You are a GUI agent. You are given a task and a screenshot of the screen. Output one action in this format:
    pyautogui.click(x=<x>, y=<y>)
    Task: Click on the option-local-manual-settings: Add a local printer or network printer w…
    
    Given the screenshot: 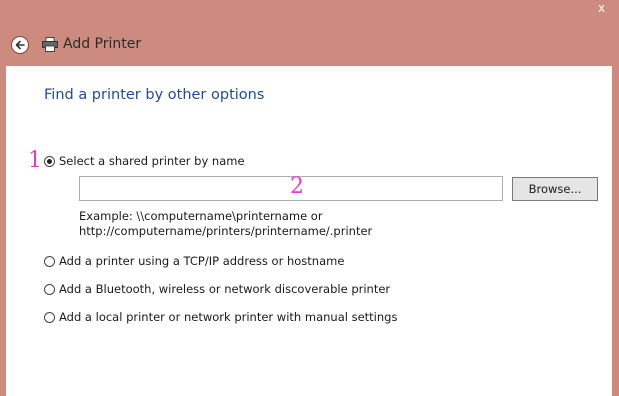 What is the action you would take?
    pyautogui.click(x=220, y=317)
    